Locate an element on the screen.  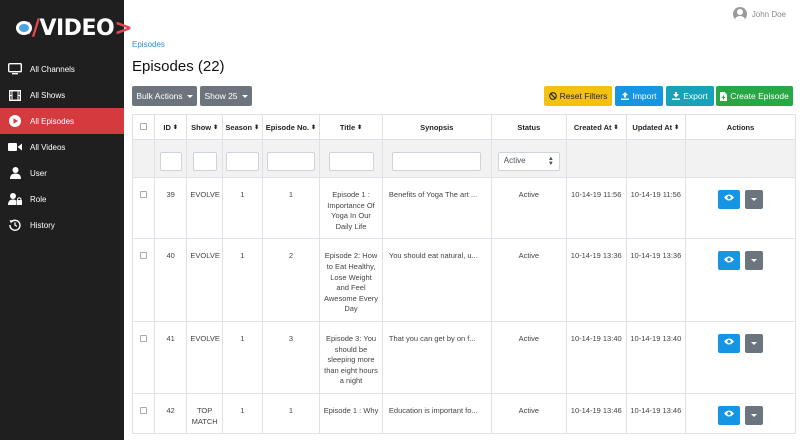
title-filter-input is located at coordinates (351, 161).